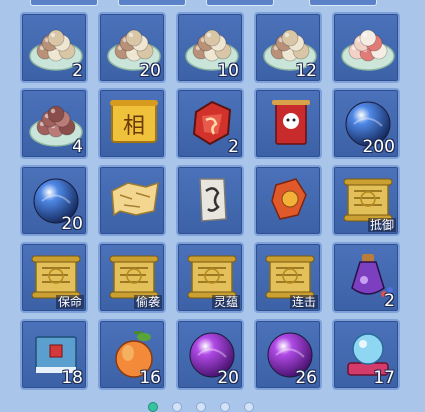 The height and width of the screenshot is (412, 425). What do you see at coordinates (77, 147) in the screenshot?
I see `item-count: 4` at bounding box center [77, 147].